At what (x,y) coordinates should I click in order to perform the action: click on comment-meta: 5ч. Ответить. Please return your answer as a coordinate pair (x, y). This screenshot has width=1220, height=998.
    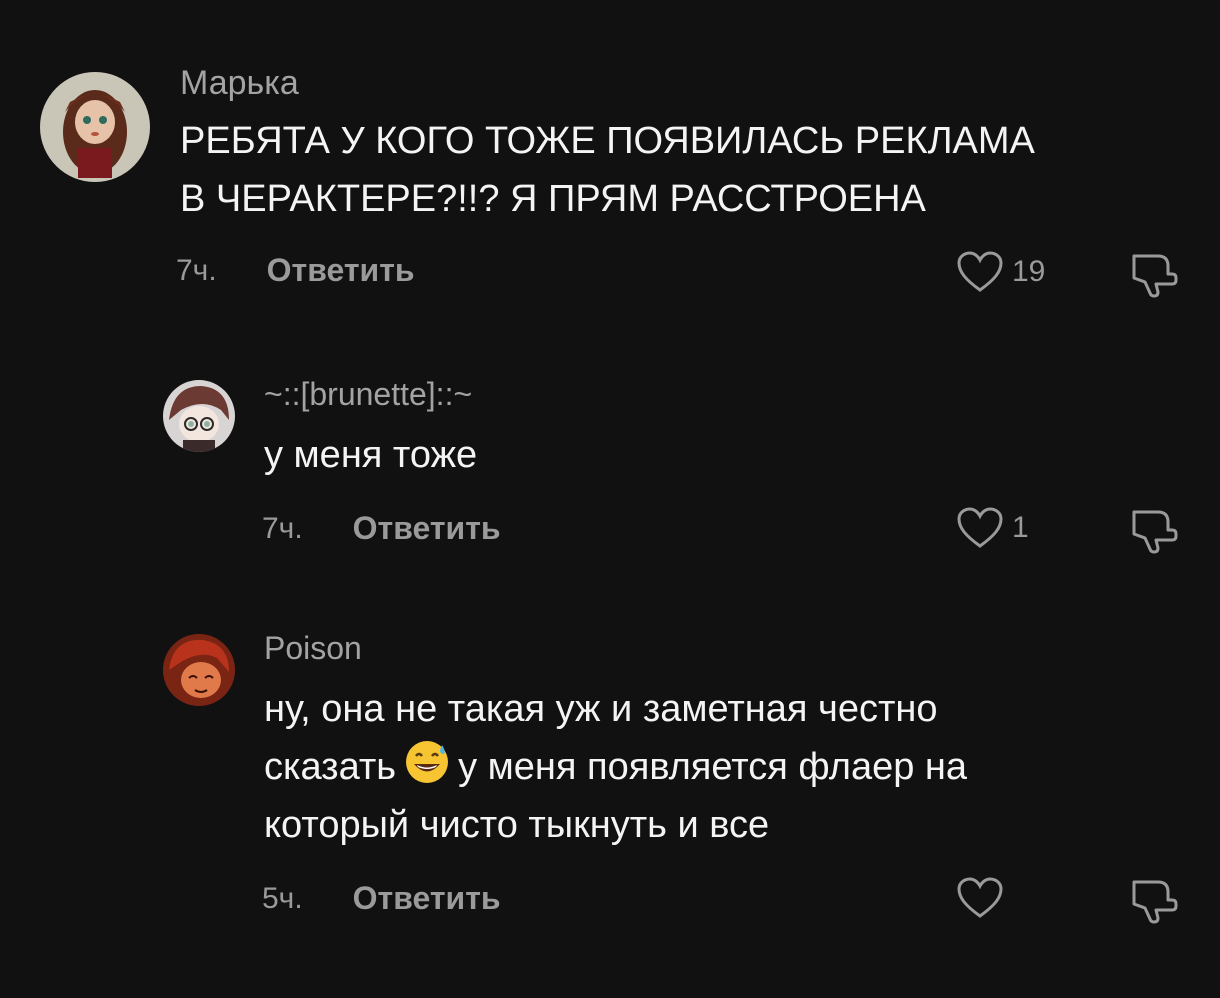
    Looking at the image, I should click on (381, 898).